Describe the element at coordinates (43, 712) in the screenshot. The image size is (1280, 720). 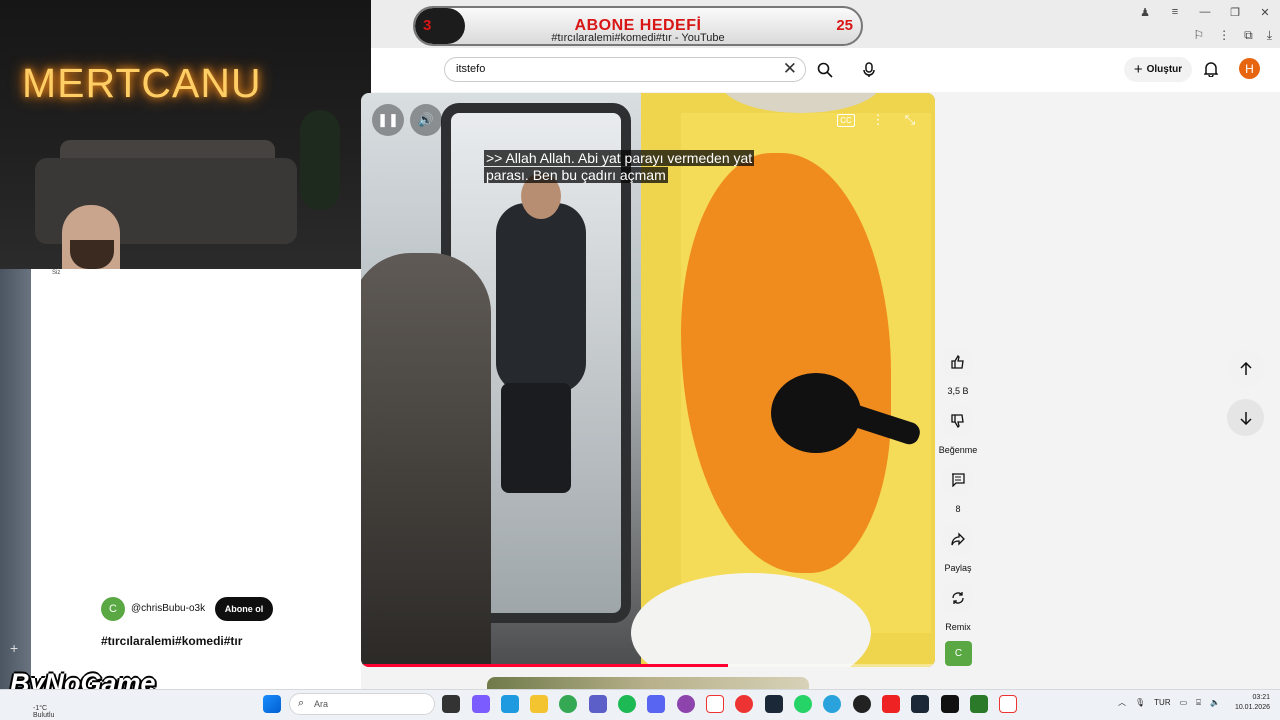
I see `weather-widget: -1°C Bulutlu` at that location.